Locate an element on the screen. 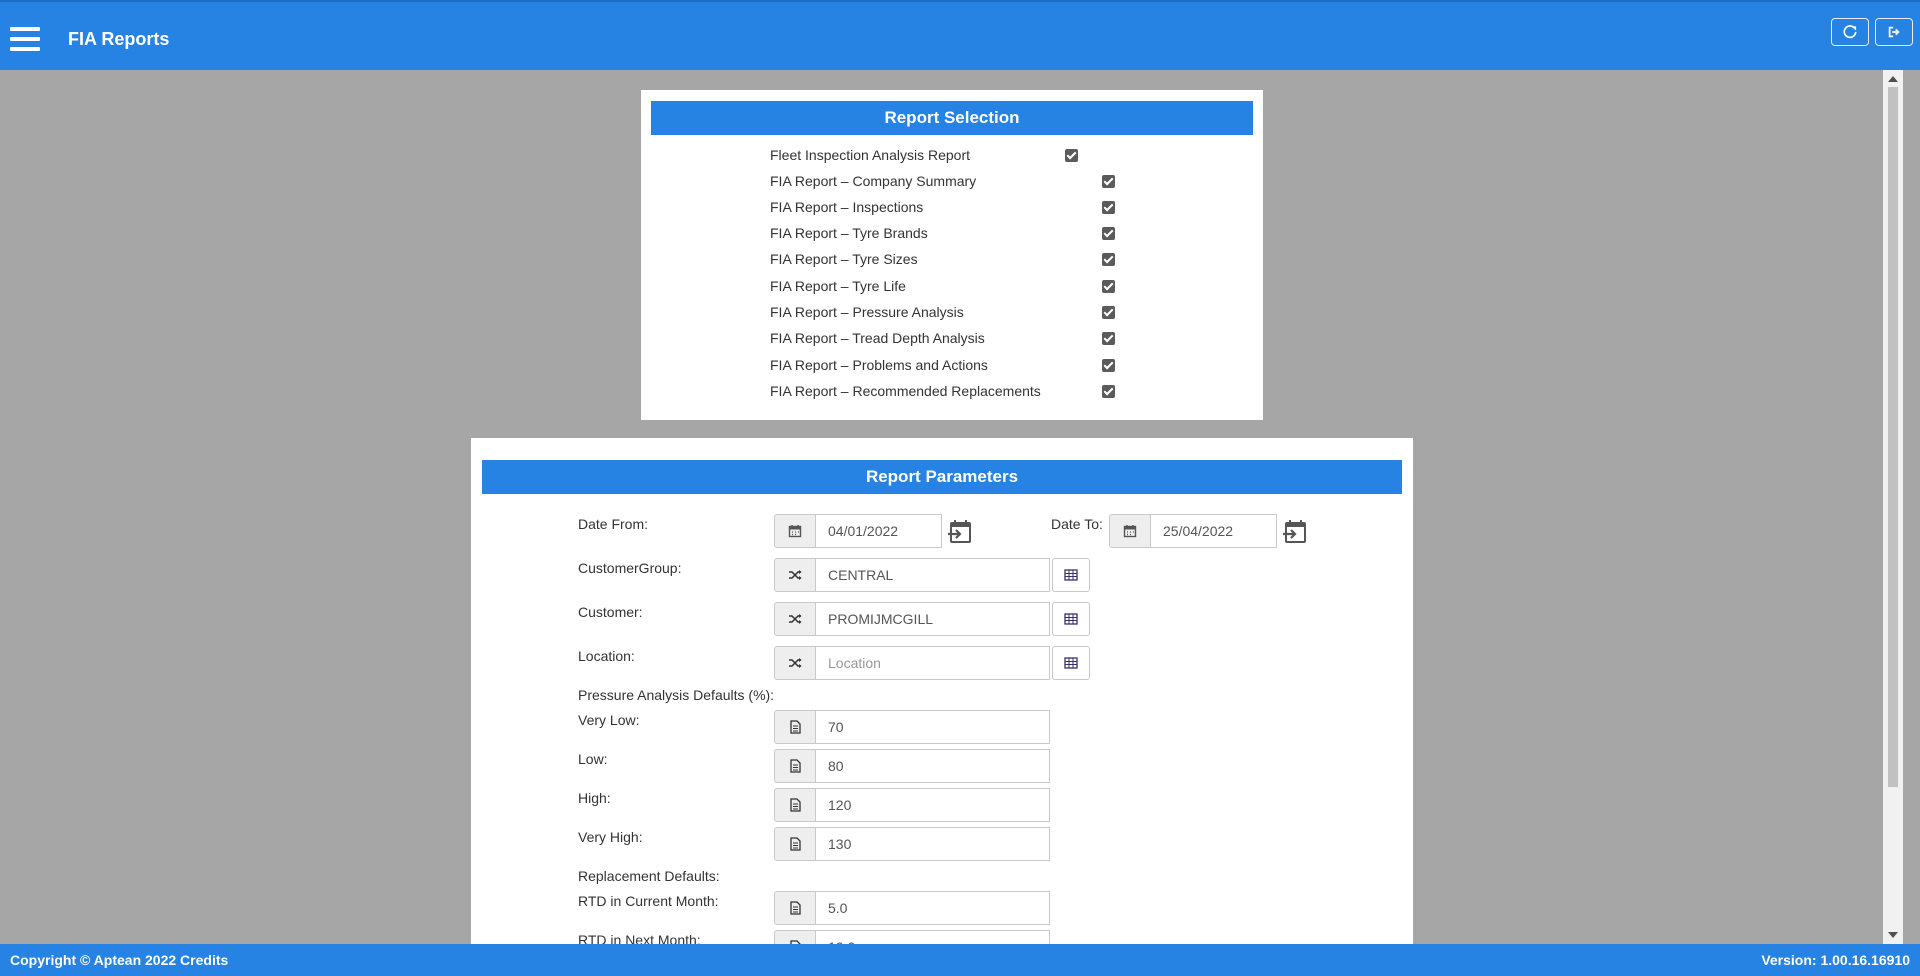 The height and width of the screenshot is (976, 1920). report-item-label: FIA Report – Tyre Life is located at coordinates (838, 286).